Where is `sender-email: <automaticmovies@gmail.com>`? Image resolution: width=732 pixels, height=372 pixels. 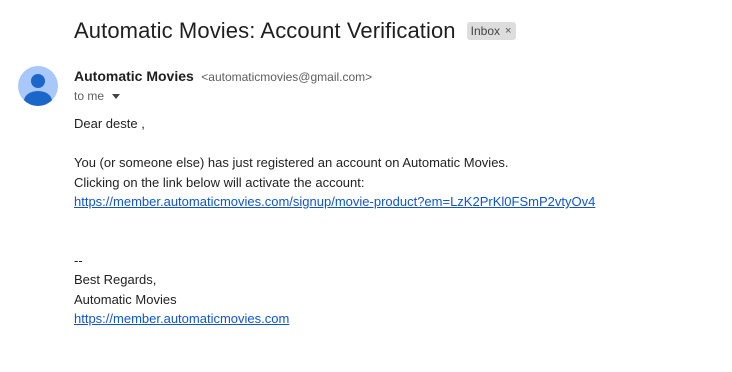 sender-email: <automaticmovies@gmail.com> is located at coordinates (287, 77).